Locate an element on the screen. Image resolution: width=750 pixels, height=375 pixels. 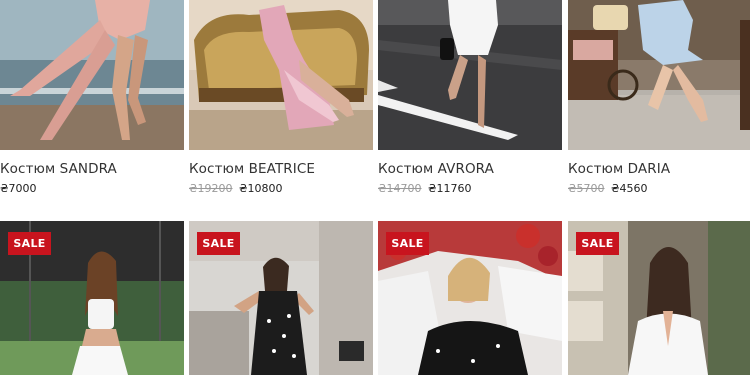
product-image-daria is located at coordinates (659, 75).